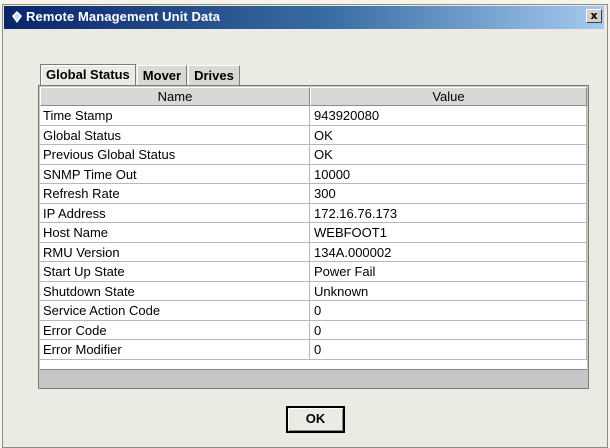  Describe the element at coordinates (175, 311) in the screenshot. I see `row-name-cell: Service Action Code` at that location.